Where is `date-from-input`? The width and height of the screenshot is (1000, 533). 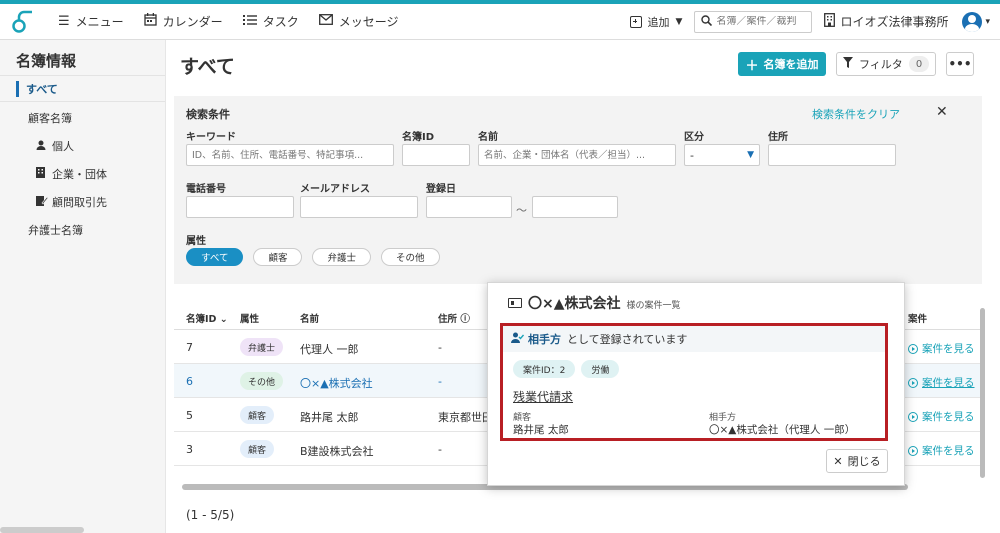
date-from-input is located at coordinates (469, 207).